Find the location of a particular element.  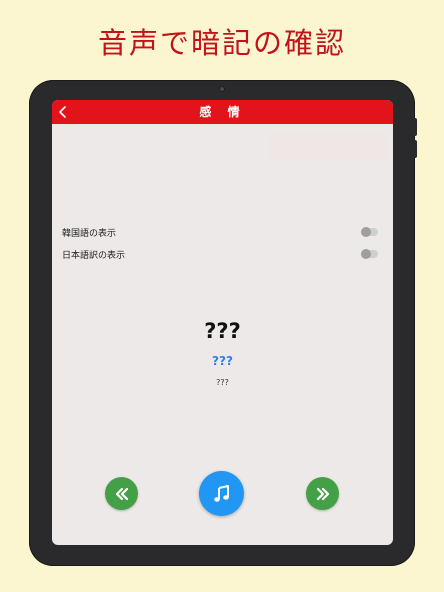

promo-headline: 音声で暗記の確認 is located at coordinates (221, 43).